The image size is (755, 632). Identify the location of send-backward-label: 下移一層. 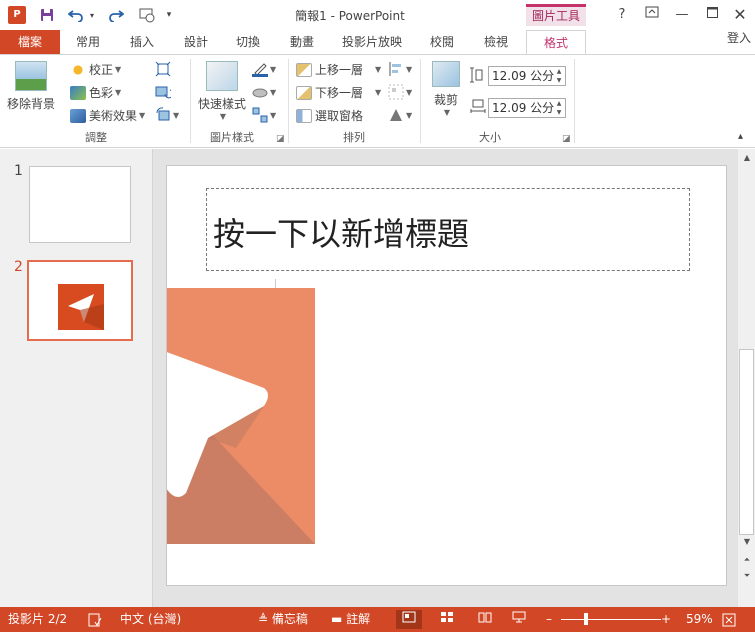
(339, 93).